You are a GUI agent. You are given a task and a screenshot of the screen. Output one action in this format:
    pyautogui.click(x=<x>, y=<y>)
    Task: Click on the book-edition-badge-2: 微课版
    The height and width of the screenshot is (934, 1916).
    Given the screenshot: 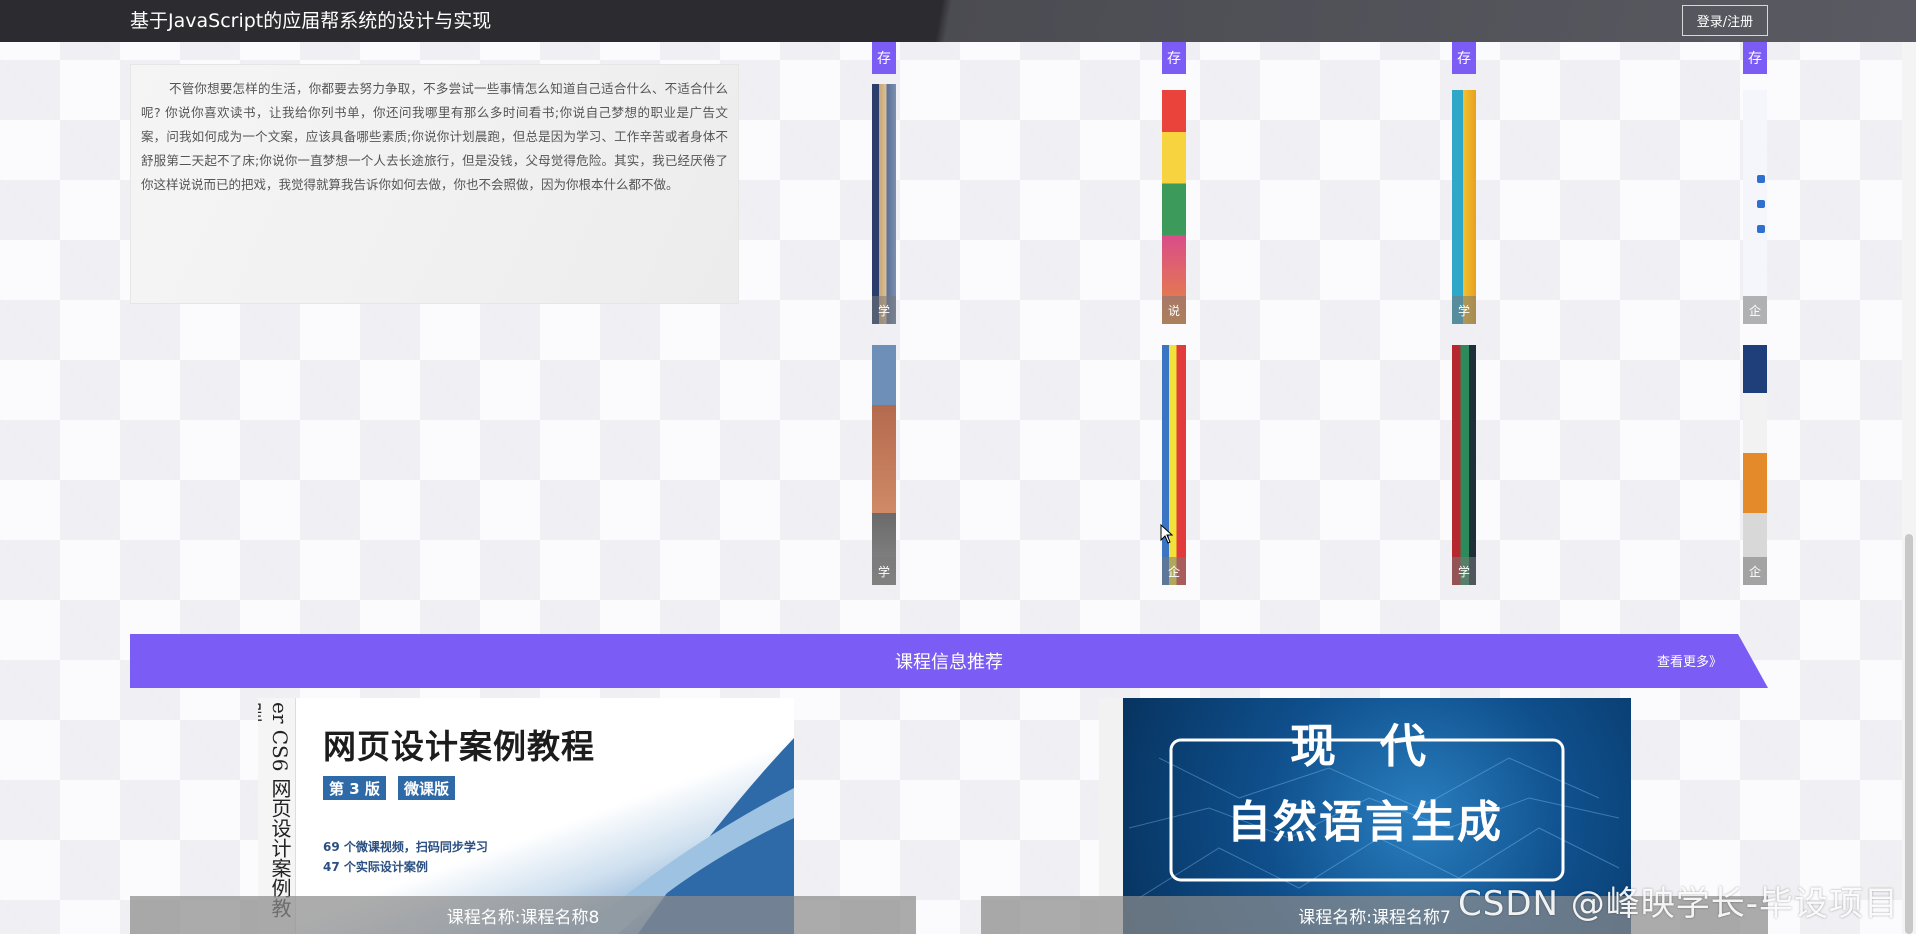 What is the action you would take?
    pyautogui.click(x=427, y=788)
    